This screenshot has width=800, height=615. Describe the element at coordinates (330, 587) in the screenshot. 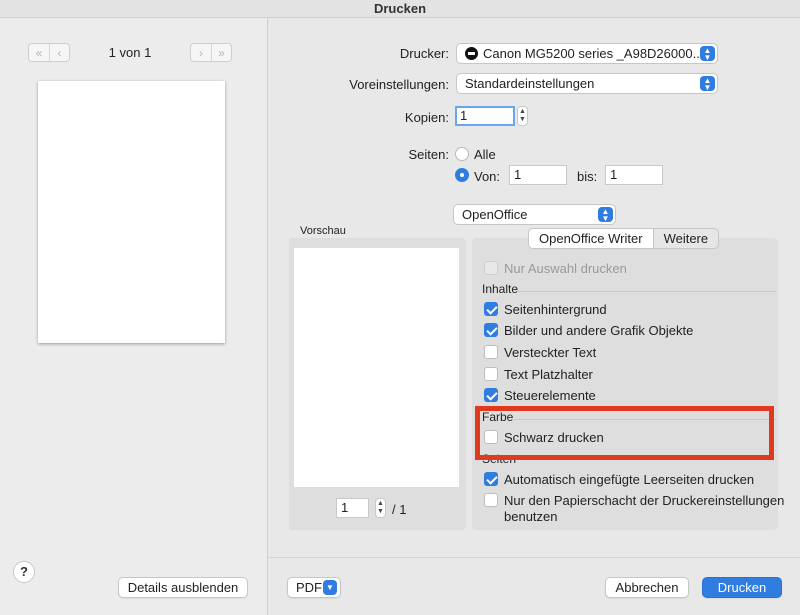

I see `chevron-down-icon: ▼` at that location.